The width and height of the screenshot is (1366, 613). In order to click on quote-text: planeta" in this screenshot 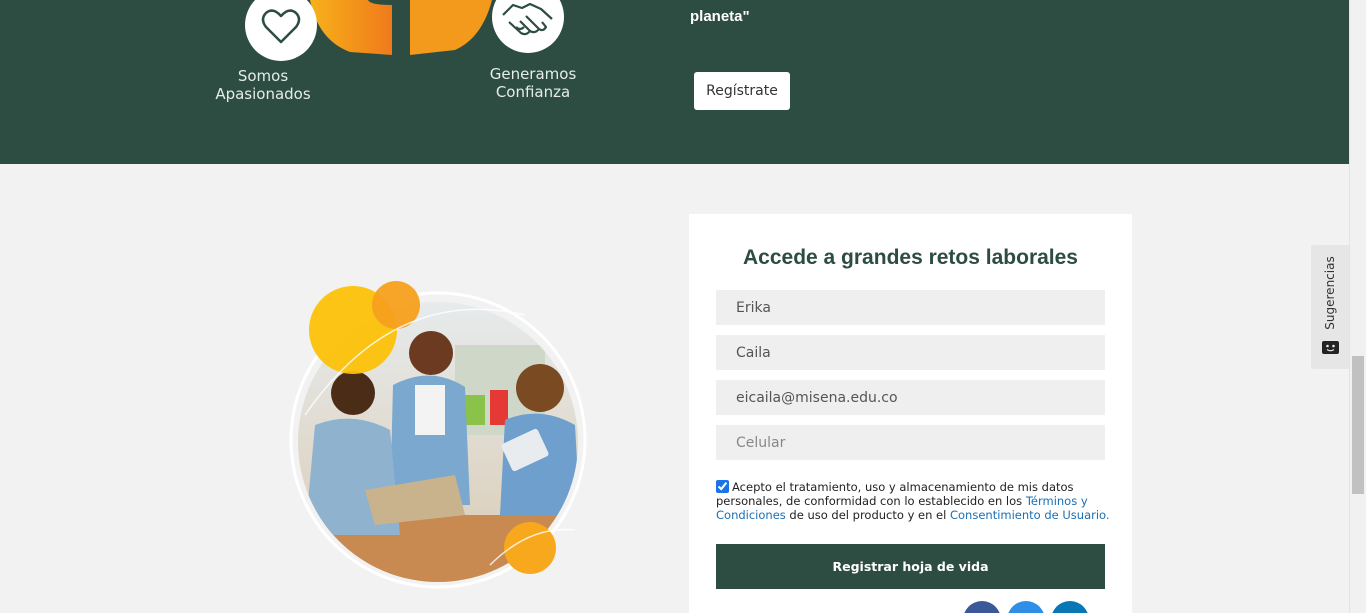, I will do `click(720, 16)`.